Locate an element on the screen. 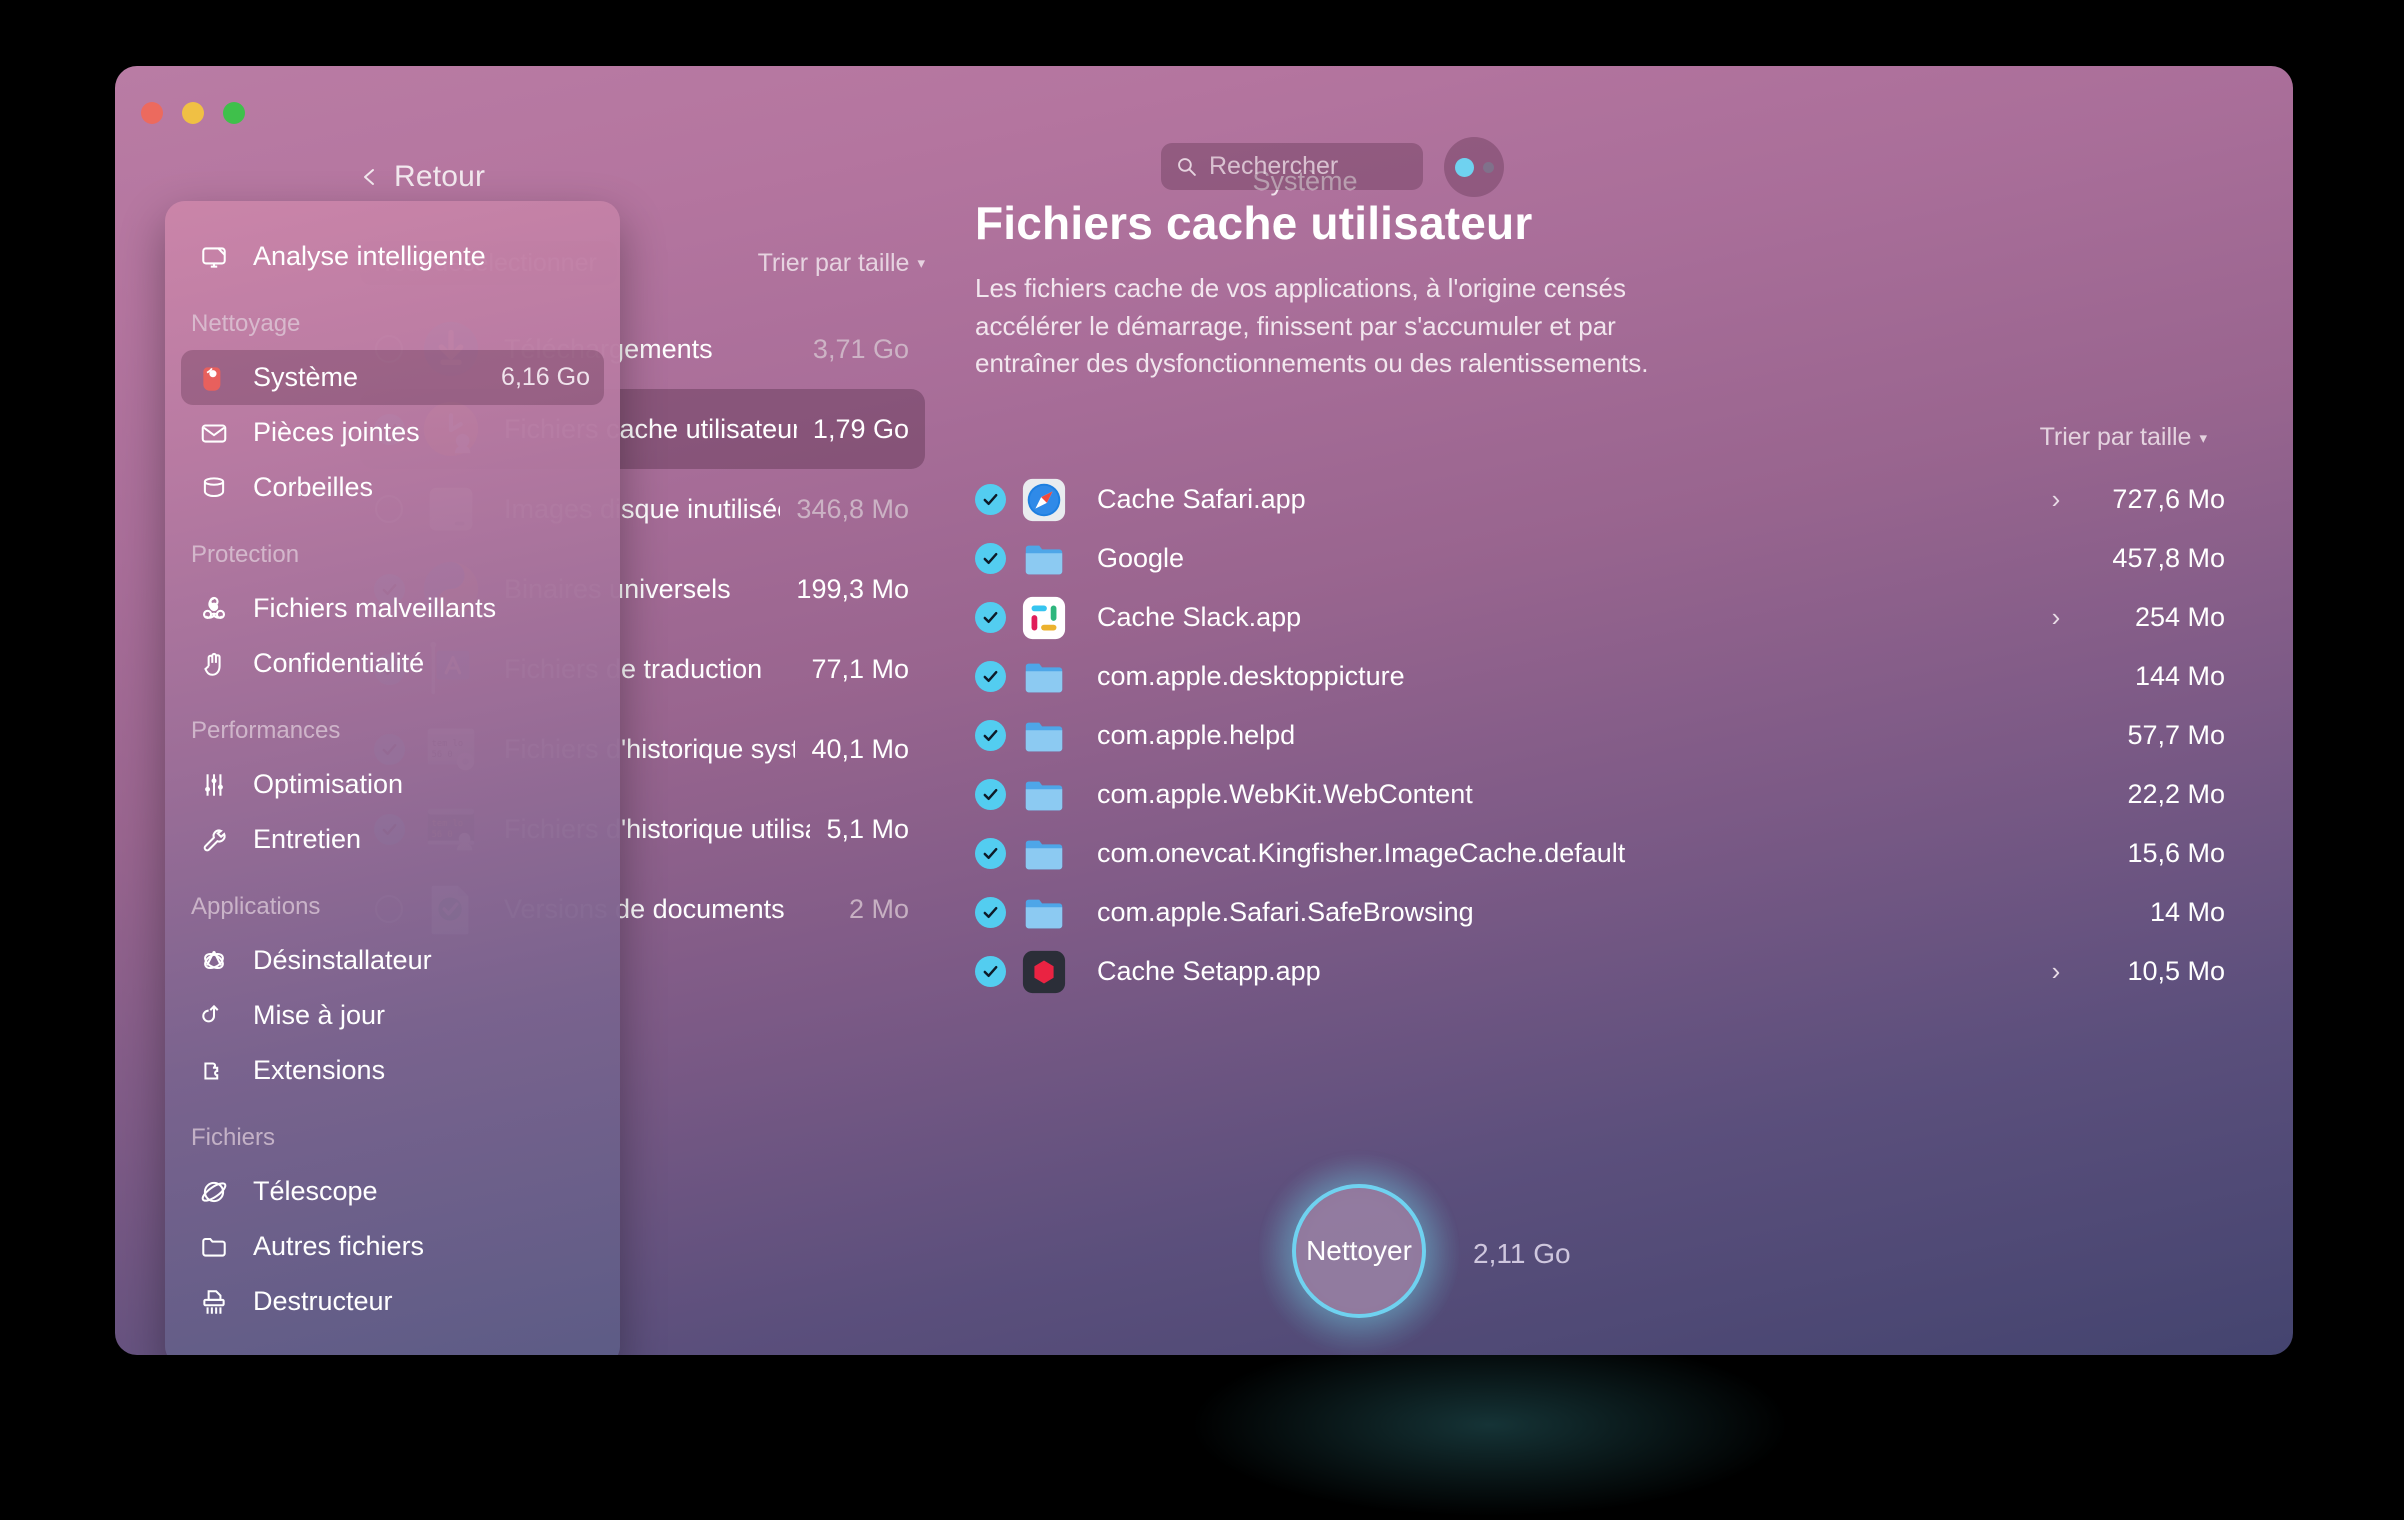 Image resolution: width=2404 pixels, height=1520 pixels. detail-size: 254 Mo is located at coordinates (2179, 617).